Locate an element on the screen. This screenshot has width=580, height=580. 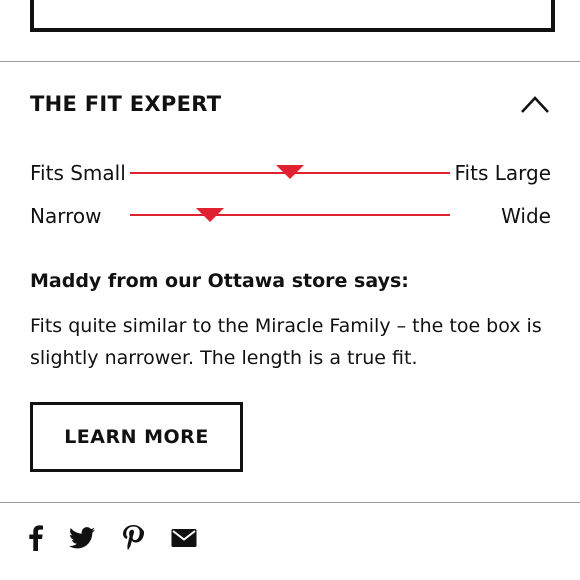
twitter-share-button is located at coordinates (82, 538).